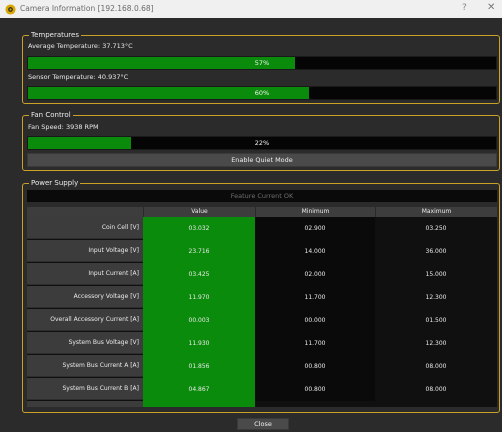 This screenshot has height=432, width=502. What do you see at coordinates (436, 251) in the screenshot?
I see `input-voltage-maximum: 36.000` at bounding box center [436, 251].